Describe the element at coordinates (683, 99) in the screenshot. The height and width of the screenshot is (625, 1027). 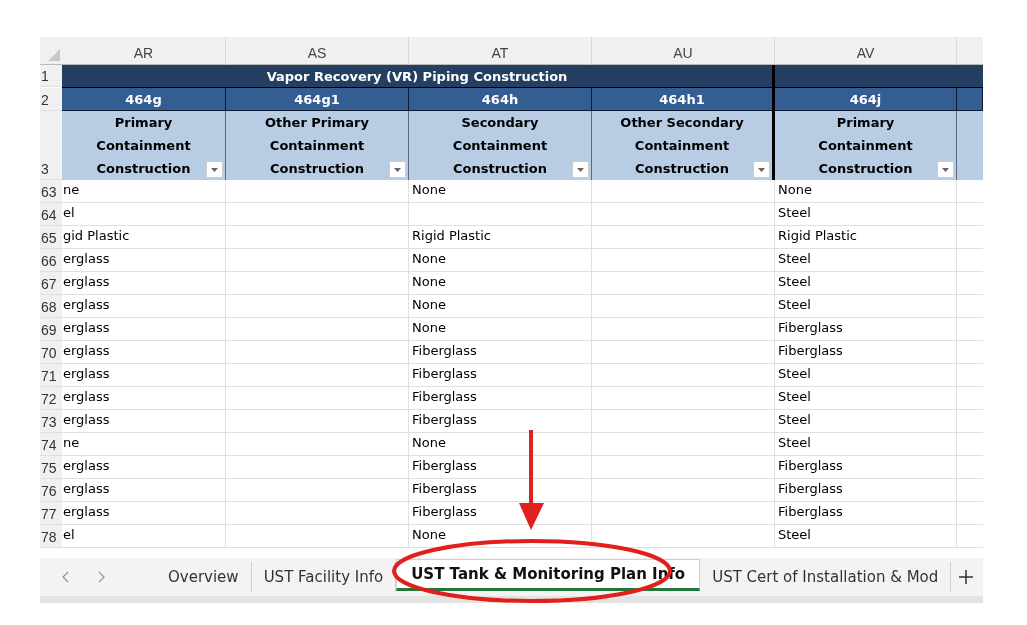
I see `column-code: 464h1` at that location.